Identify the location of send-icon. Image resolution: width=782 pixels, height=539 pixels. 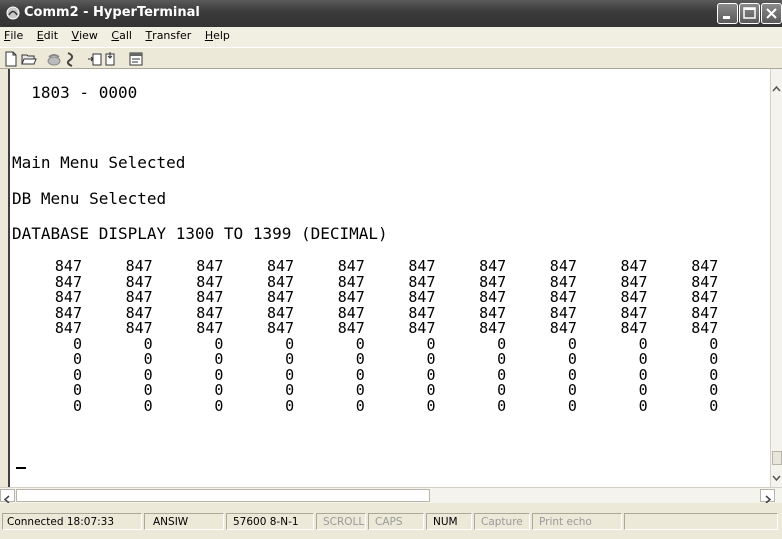
(95, 59).